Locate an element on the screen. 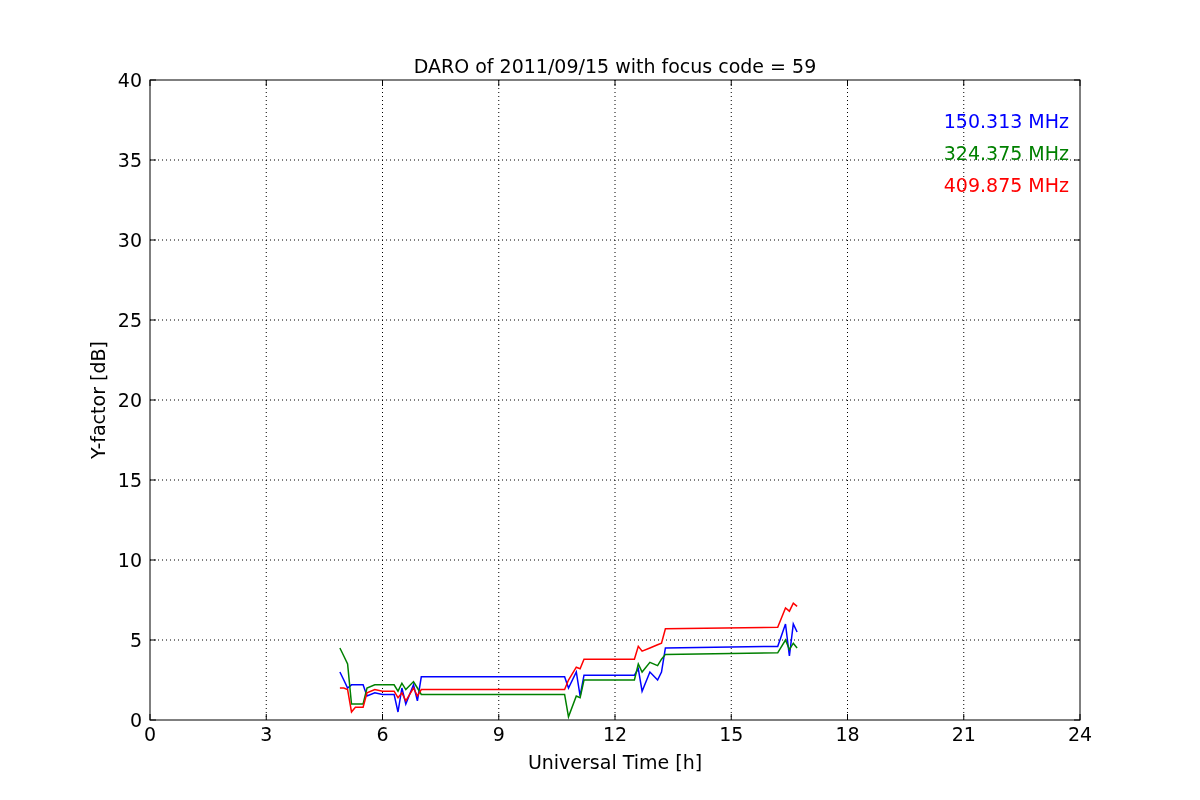  x-tick-label: 21 is located at coordinates (963, 734).